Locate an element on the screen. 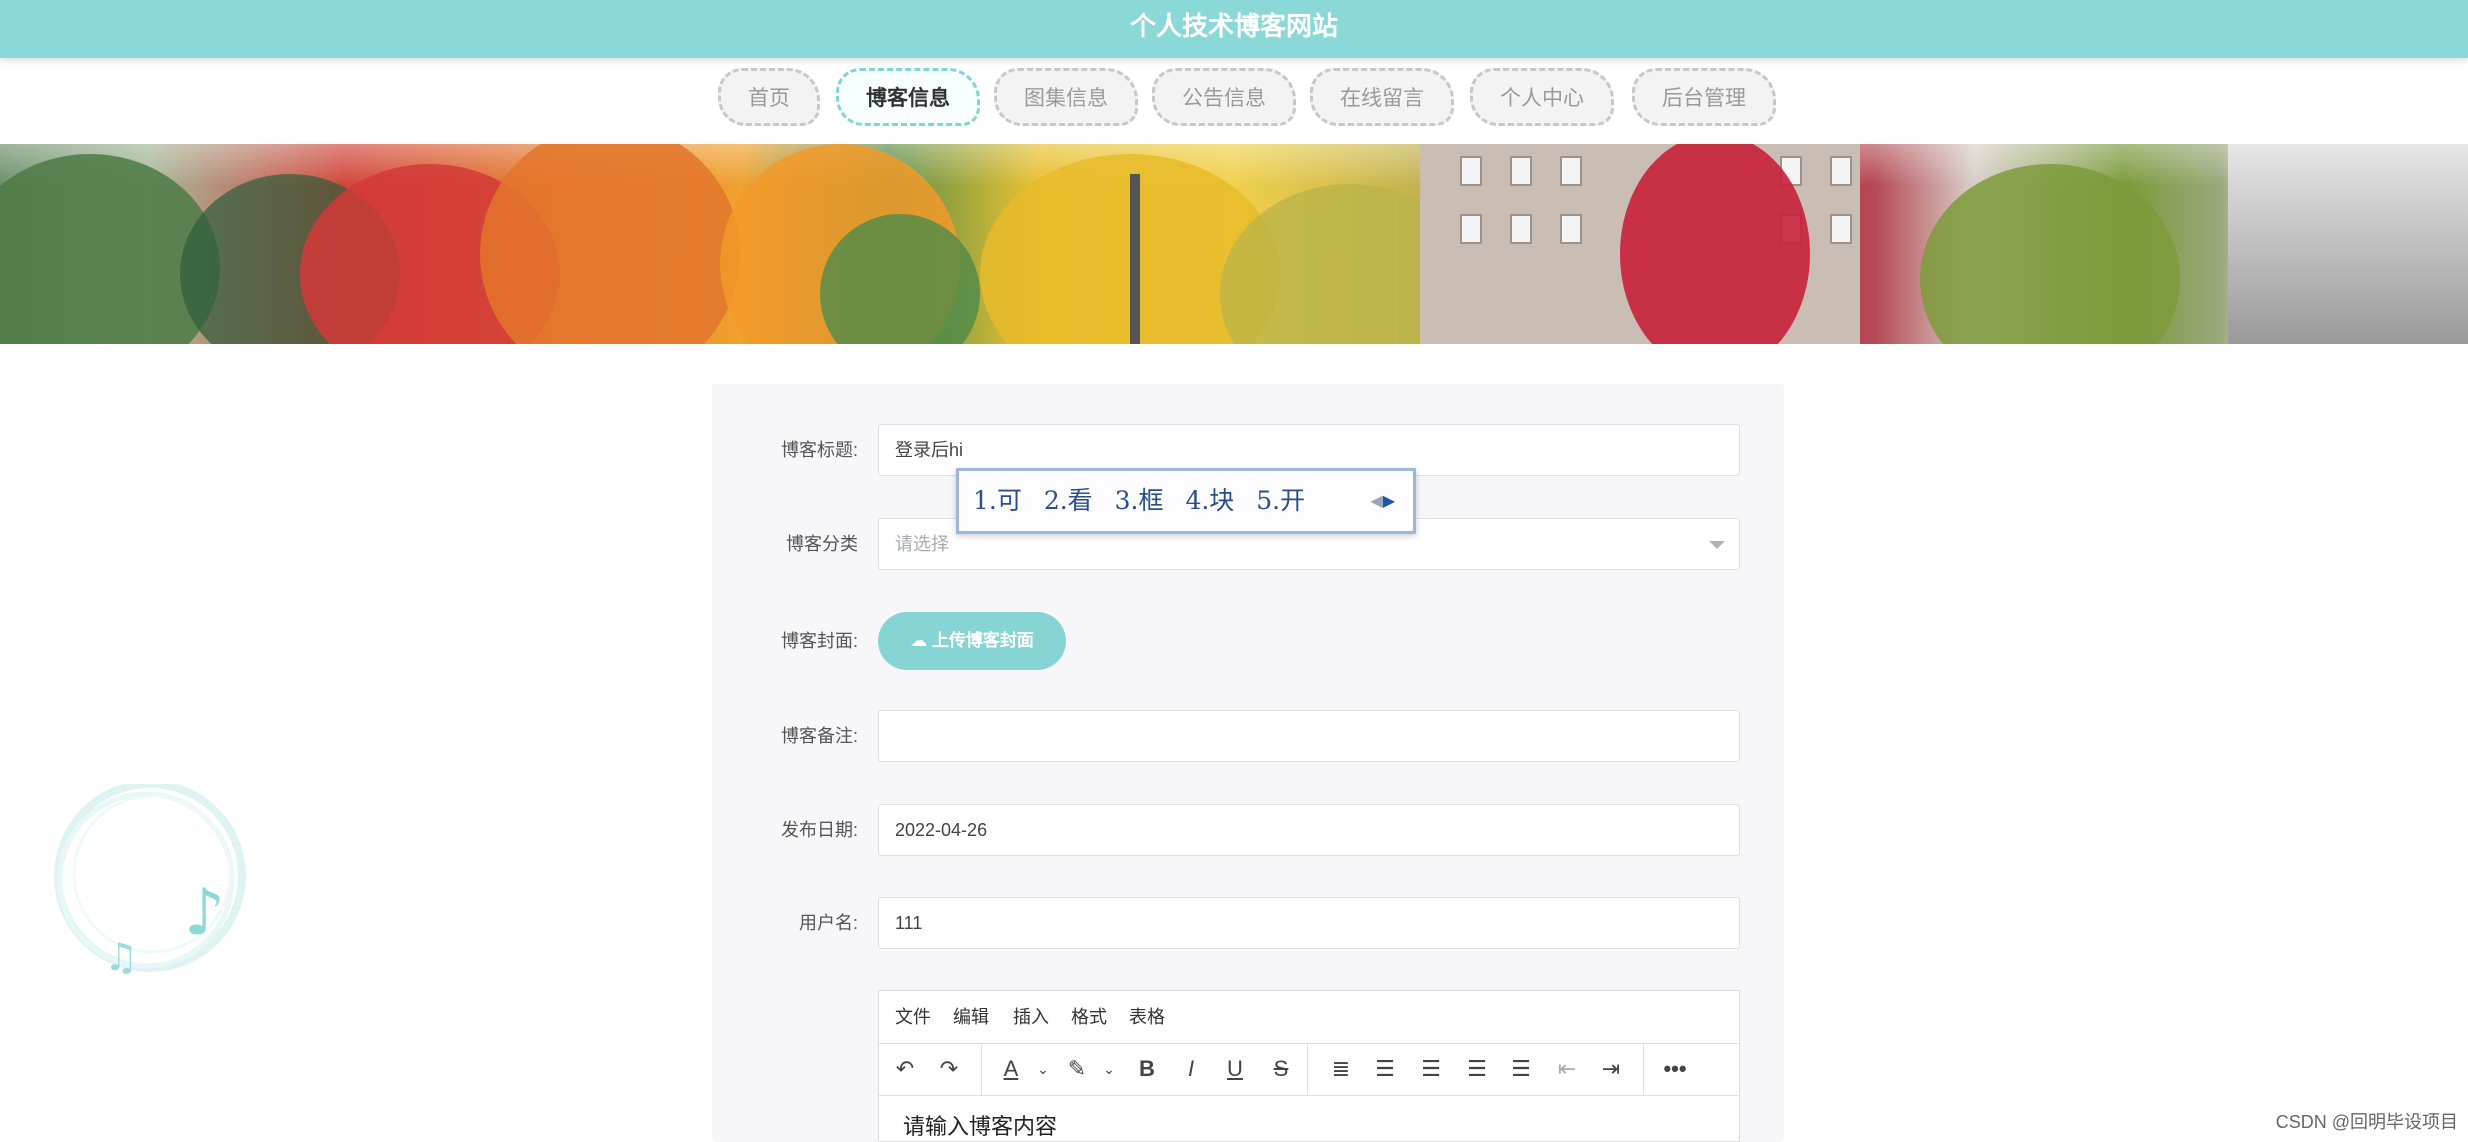  editor-content: 请输入博客内容 is located at coordinates (980, 1125).